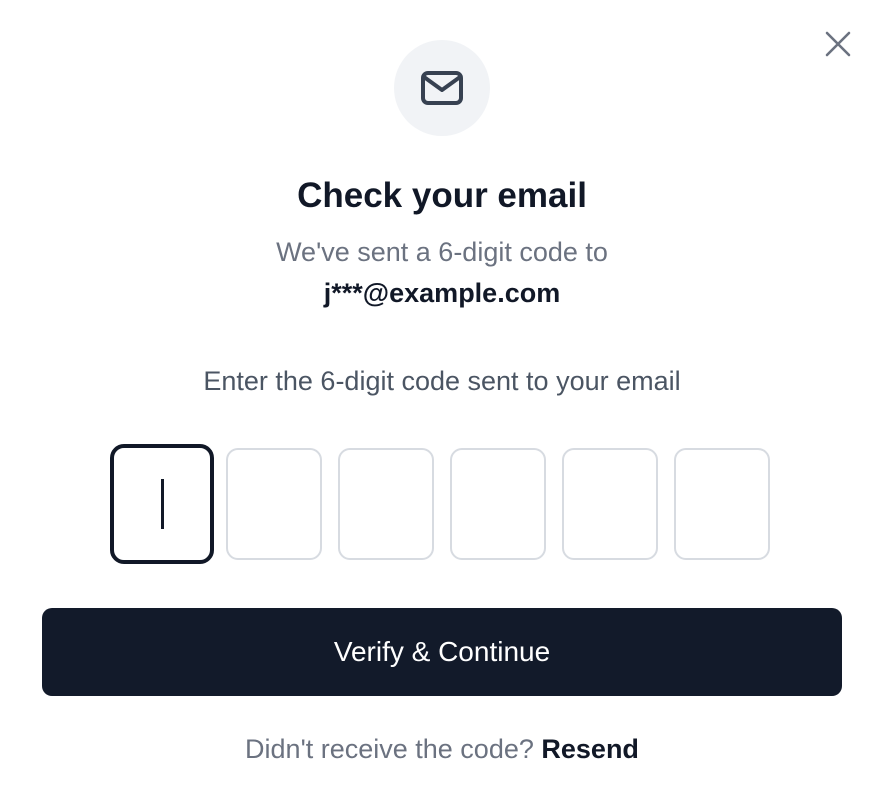  What do you see at coordinates (590, 749) in the screenshot?
I see `resend-link: Resend` at bounding box center [590, 749].